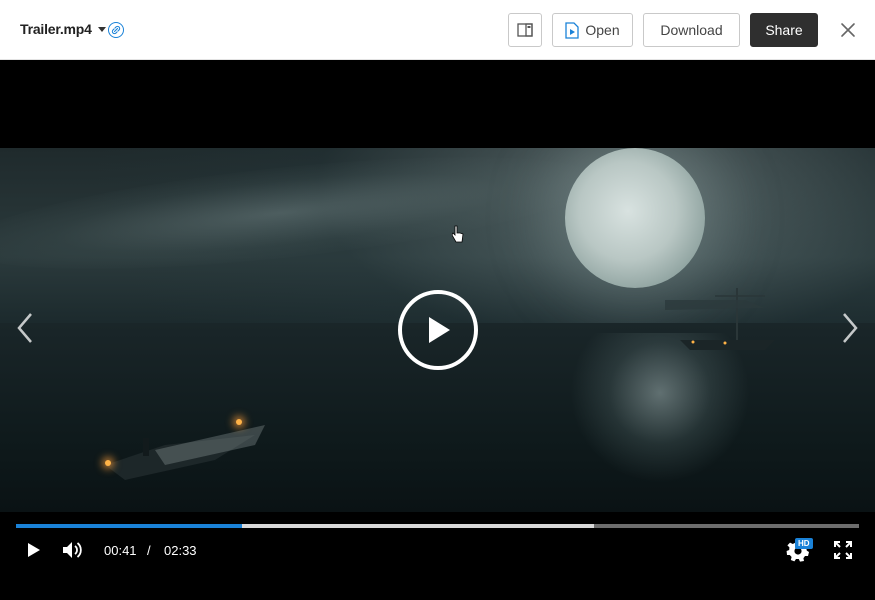  I want to click on ship-image, so click(720, 319).